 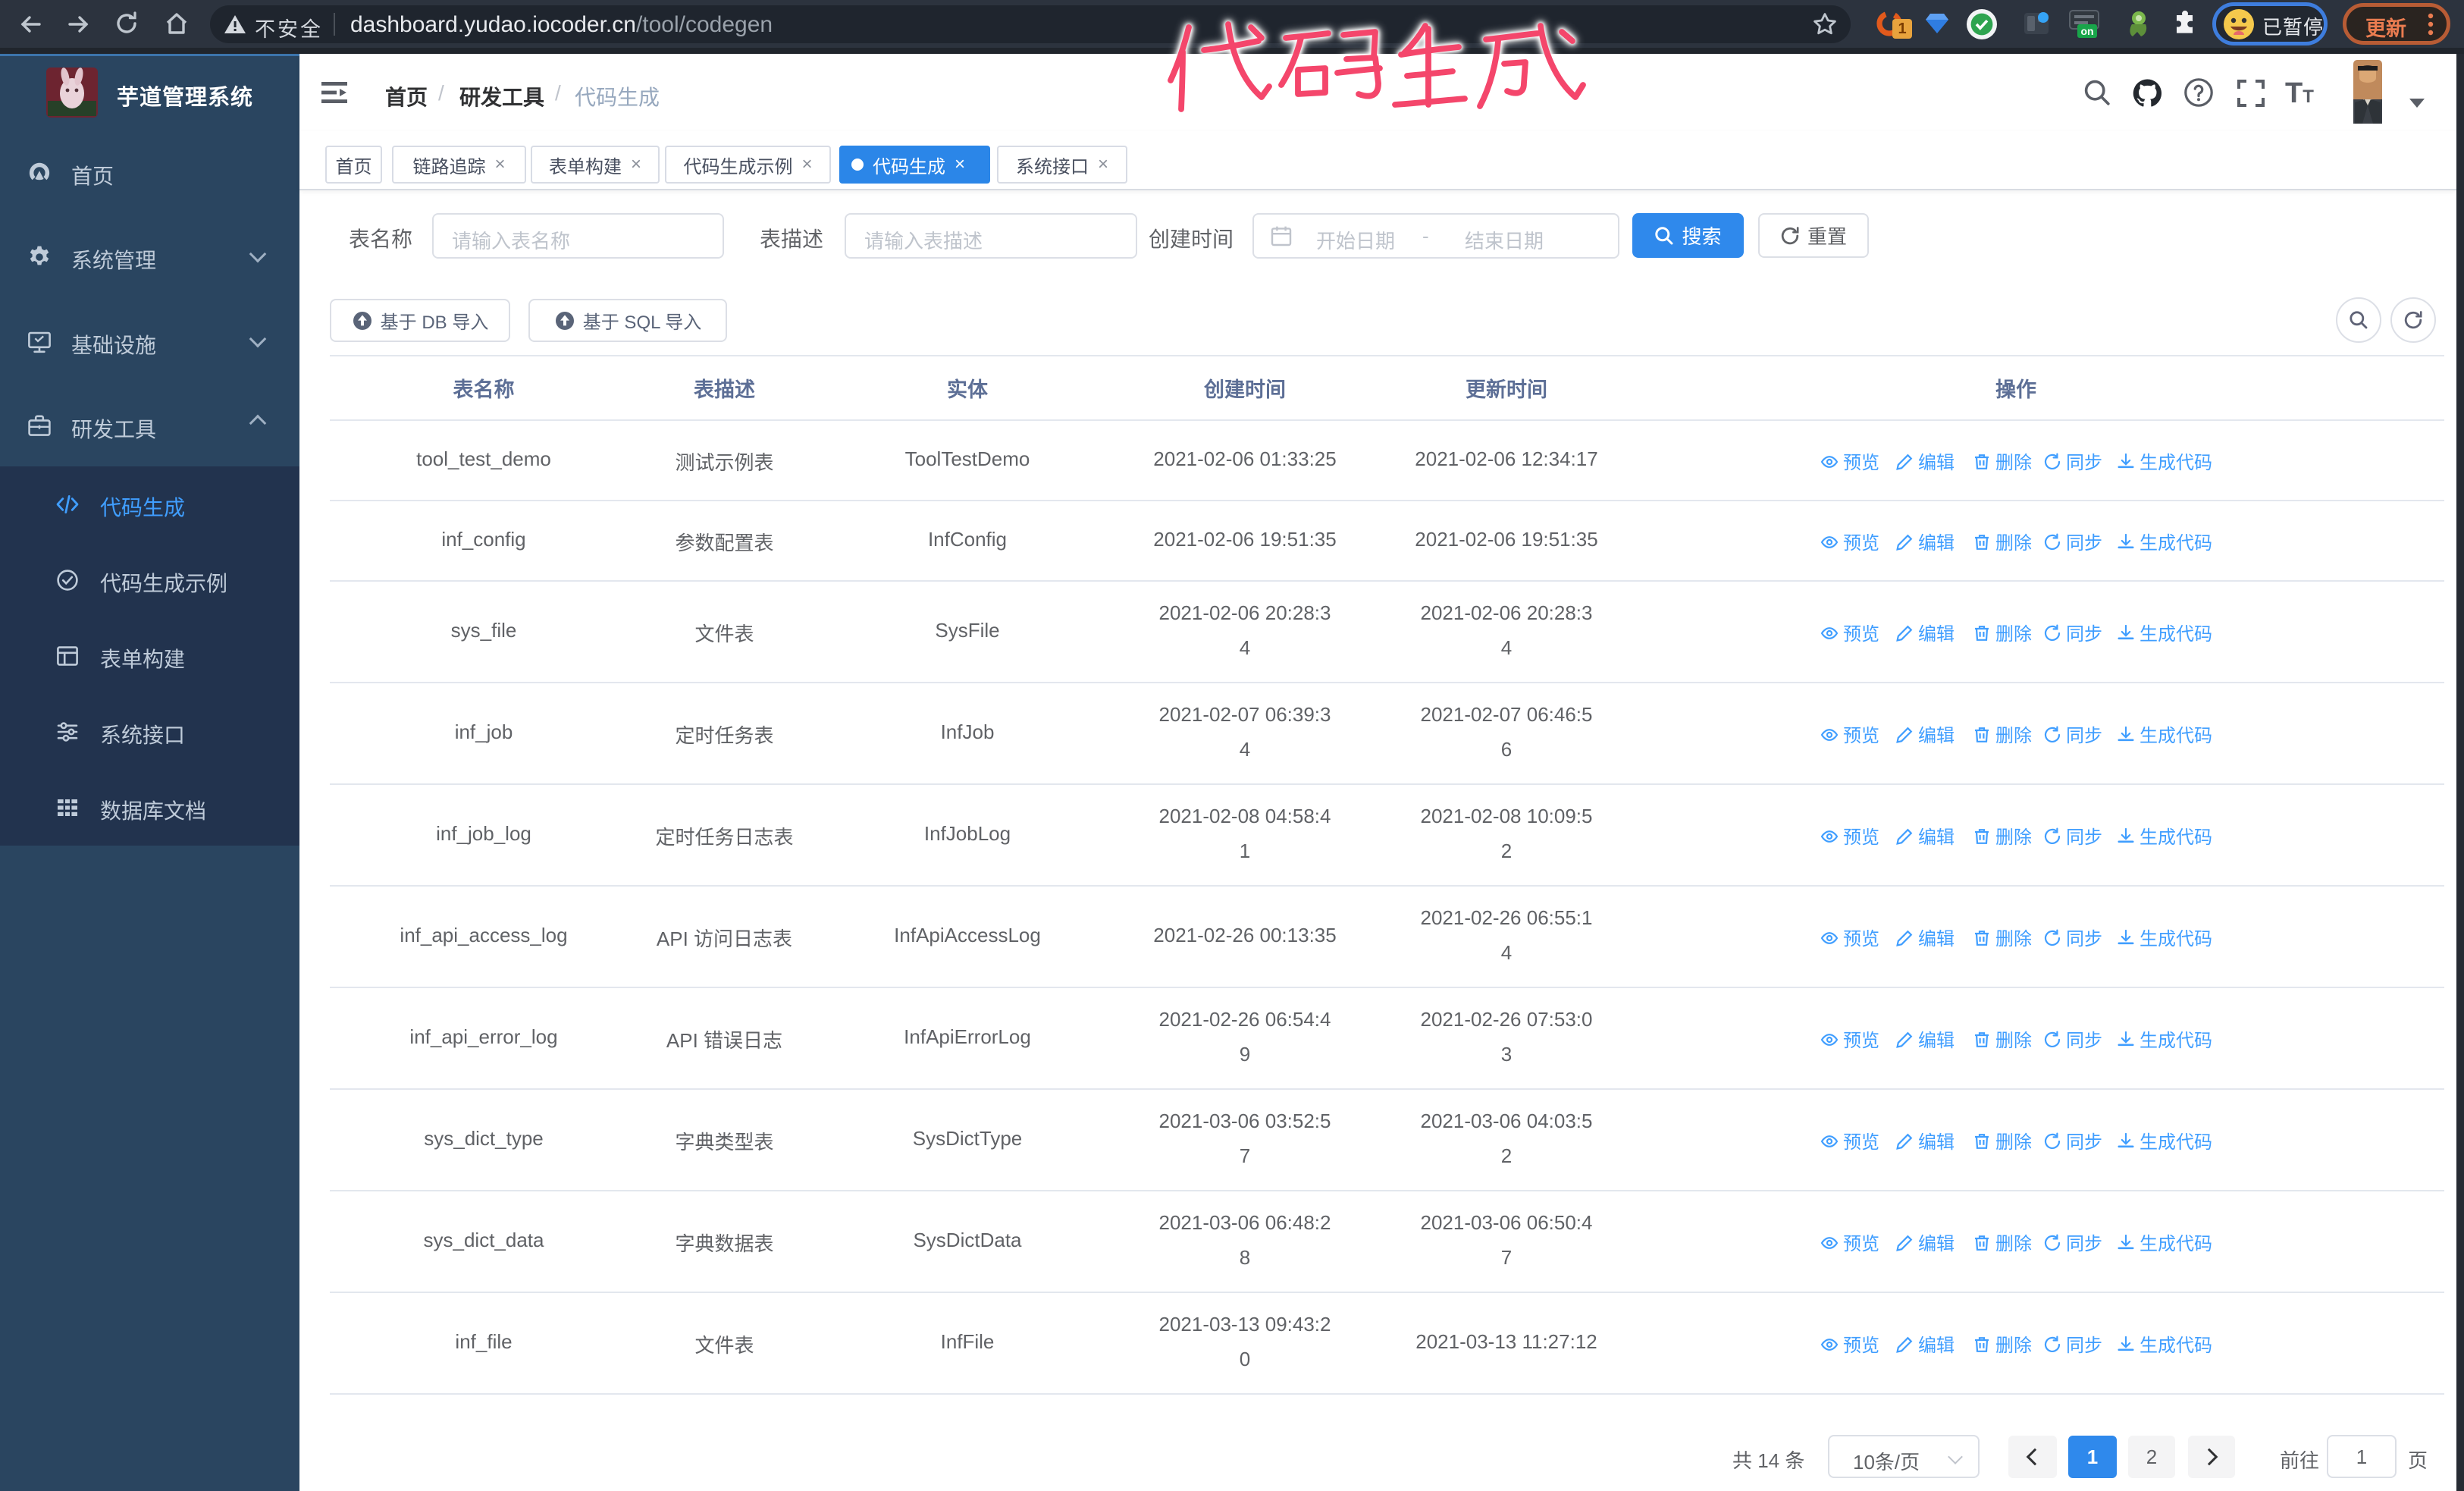 I want to click on svg-text: on, so click(x=2086, y=31).